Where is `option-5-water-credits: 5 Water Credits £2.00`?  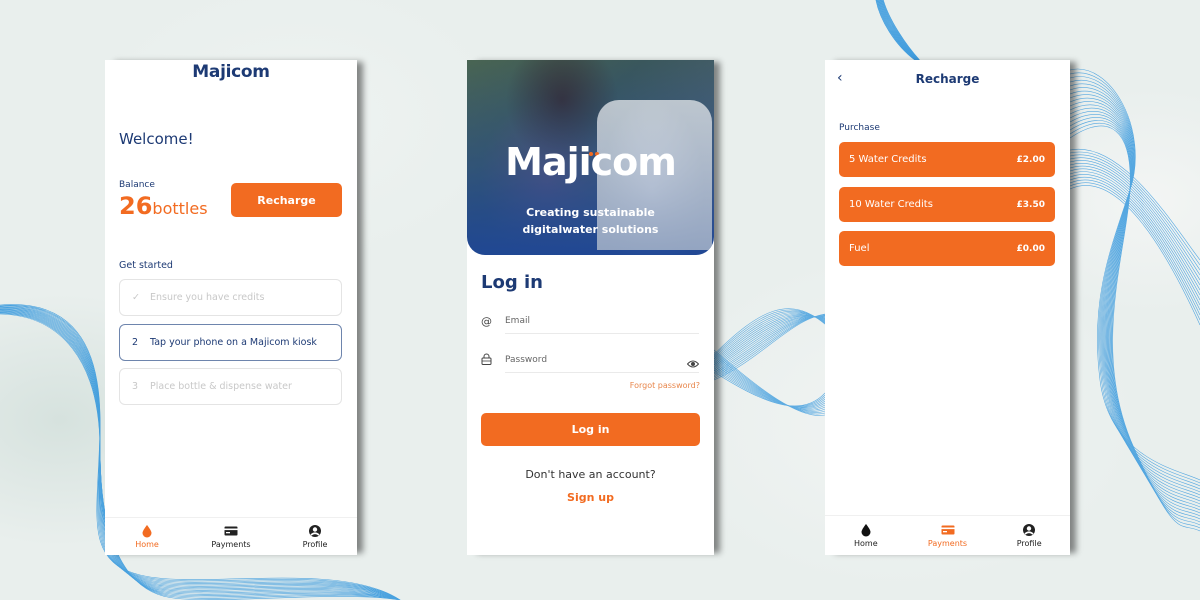 option-5-water-credits: 5 Water Credits £2.00 is located at coordinates (947, 159).